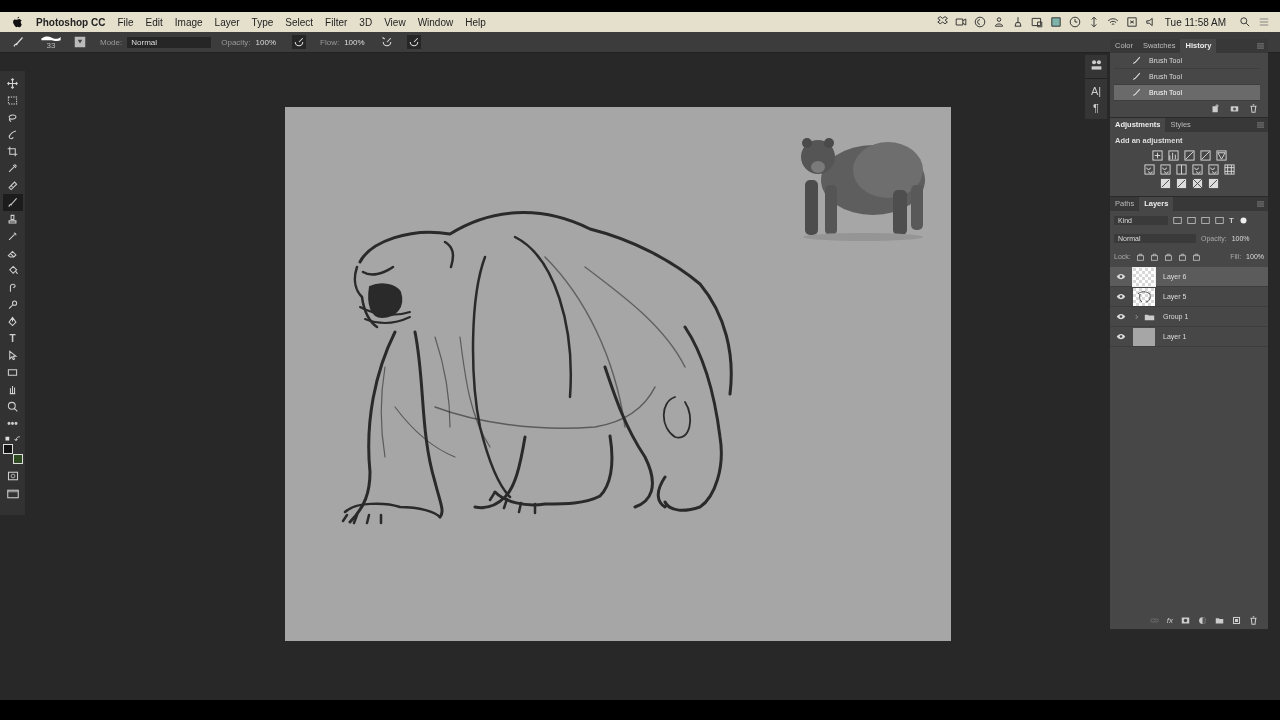 This screenshot has height=720, width=1280. Describe the element at coordinates (12, 168) in the screenshot. I see `eyedropper-icon` at that location.